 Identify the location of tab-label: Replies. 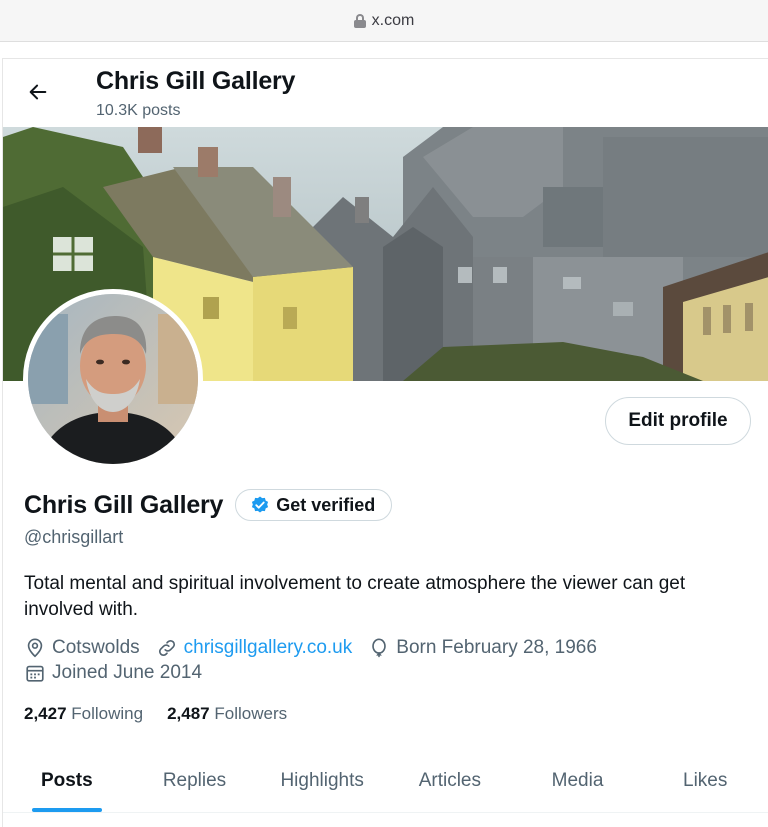
(194, 780).